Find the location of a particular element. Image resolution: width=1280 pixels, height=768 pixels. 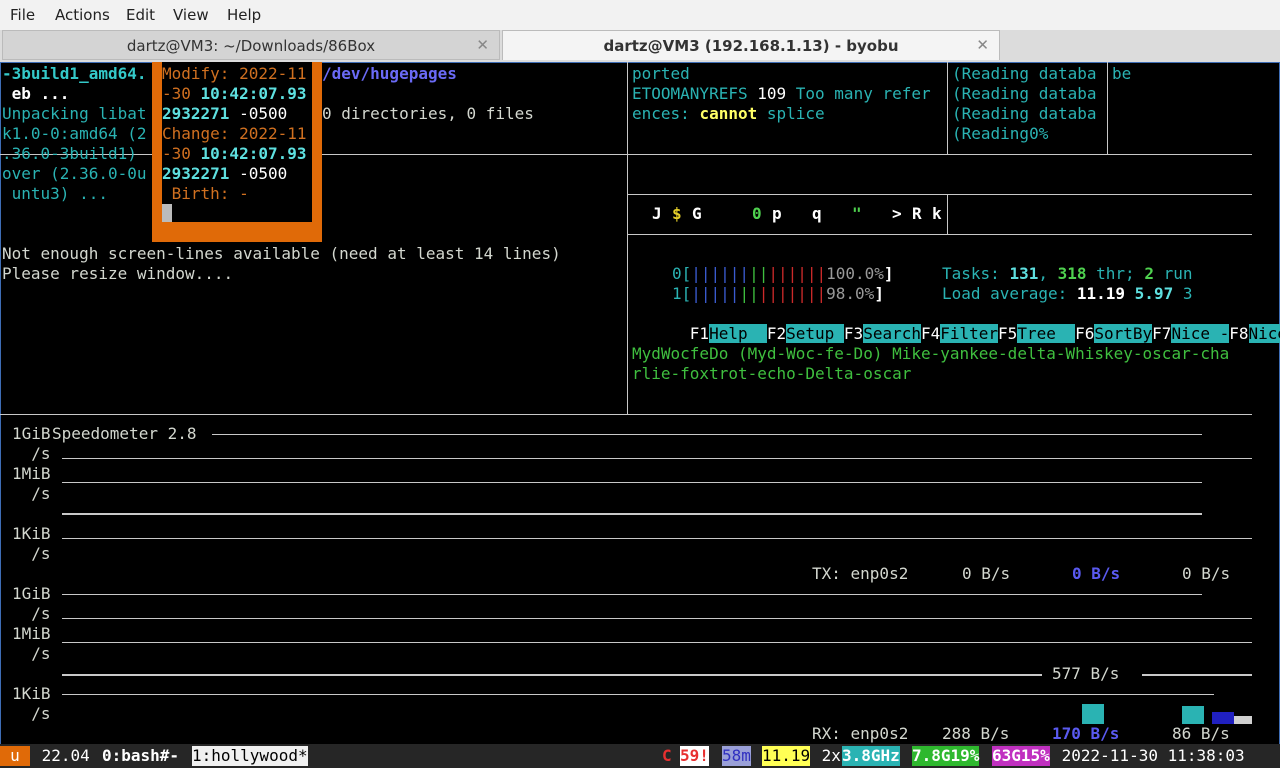

cpu-count: 2x is located at coordinates (826, 755).